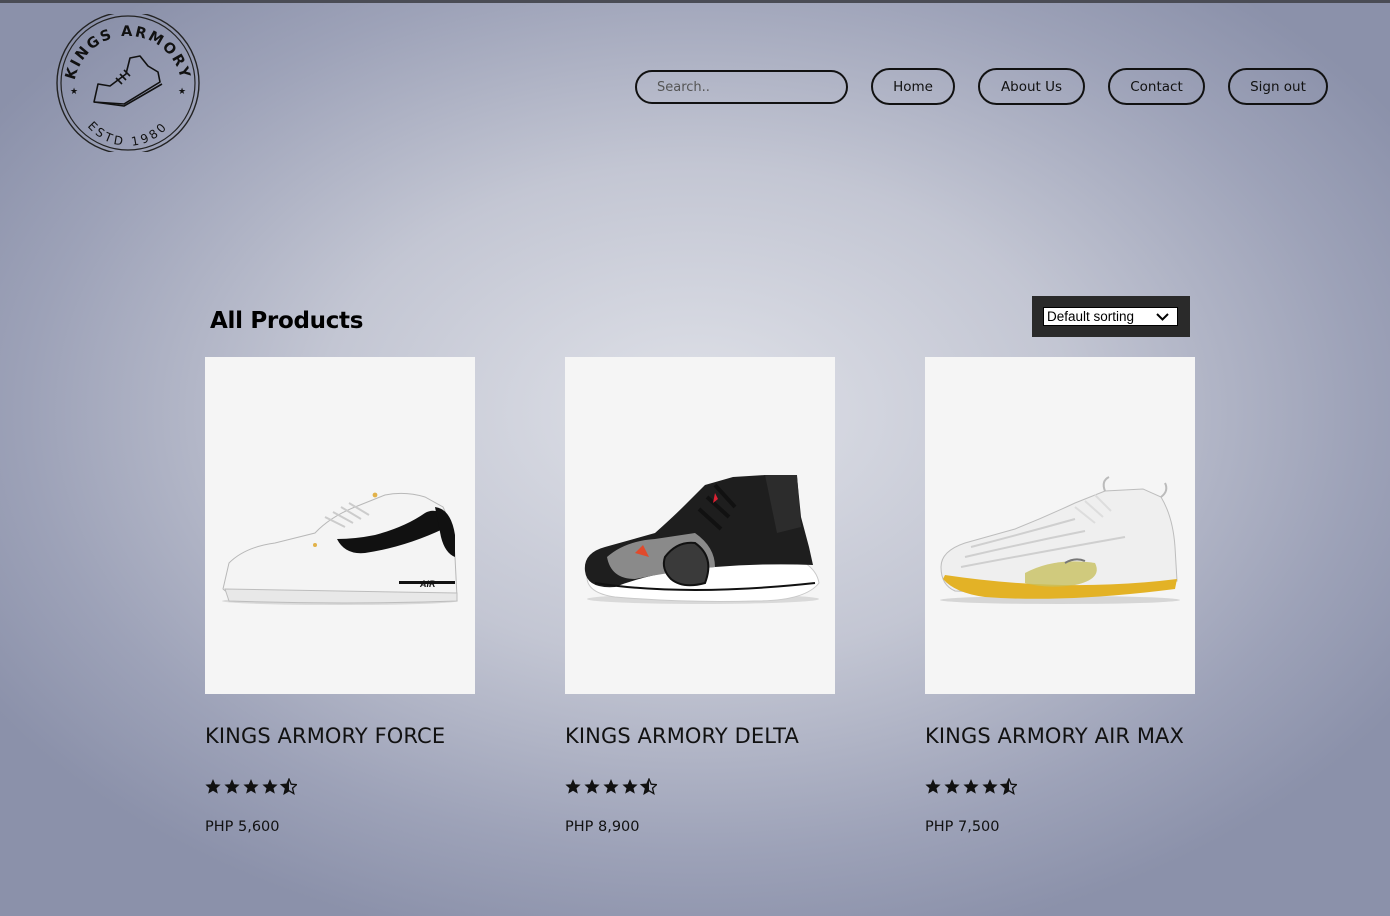  What do you see at coordinates (682, 736) in the screenshot?
I see `product-name: KINGS ARMORY DELTA` at bounding box center [682, 736].